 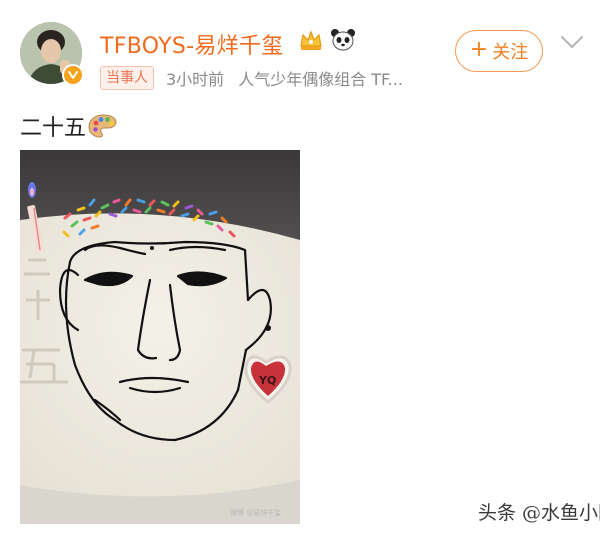 I want to click on author-avatar, so click(x=52, y=54).